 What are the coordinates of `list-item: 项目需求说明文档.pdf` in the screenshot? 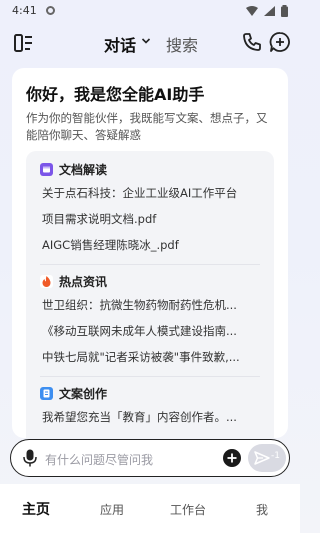 It's located at (153, 219).